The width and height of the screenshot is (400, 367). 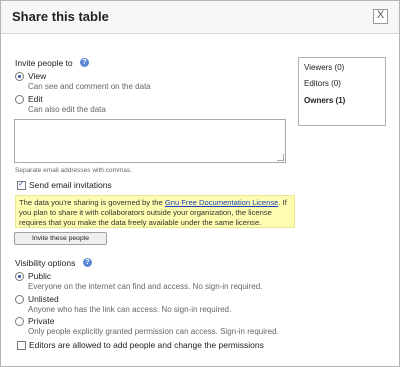 What do you see at coordinates (70, 185) in the screenshot?
I see `send-email-label: Send email invitations` at bounding box center [70, 185].